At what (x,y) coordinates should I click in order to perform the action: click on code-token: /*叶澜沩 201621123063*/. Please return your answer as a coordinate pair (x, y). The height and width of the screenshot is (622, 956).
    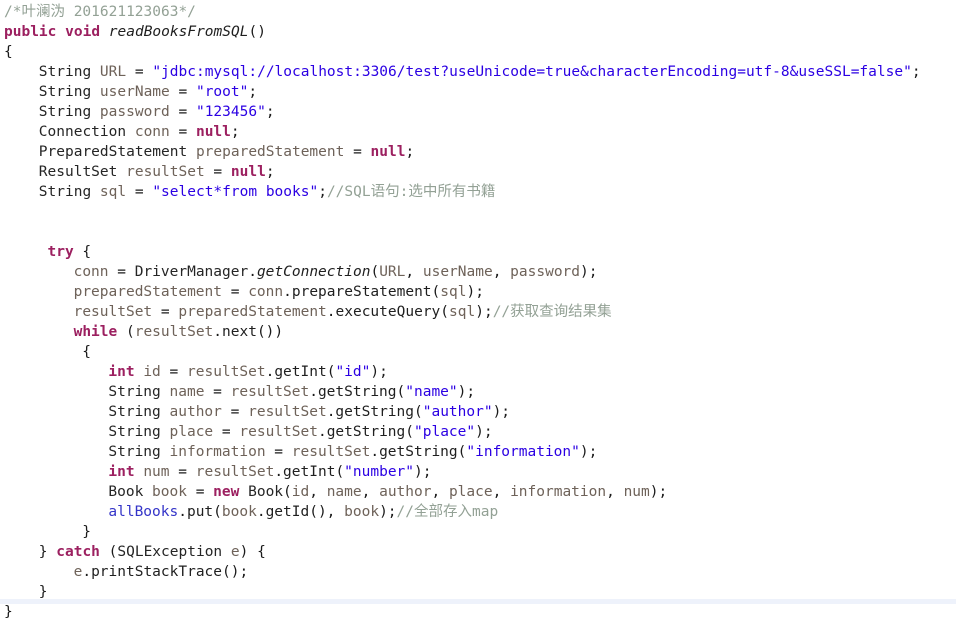
    Looking at the image, I should click on (100, 12).